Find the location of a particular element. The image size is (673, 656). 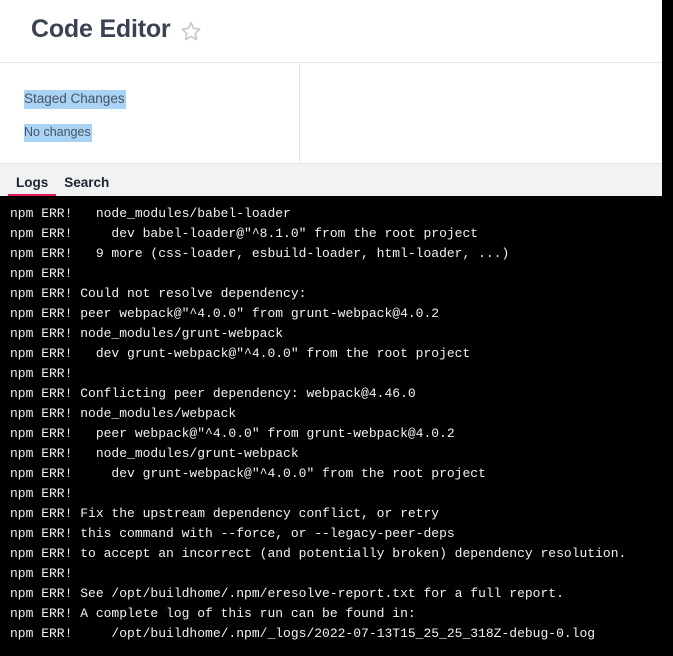

log-line: npm ERR! node_modules/babel-loader is located at coordinates (150, 213).